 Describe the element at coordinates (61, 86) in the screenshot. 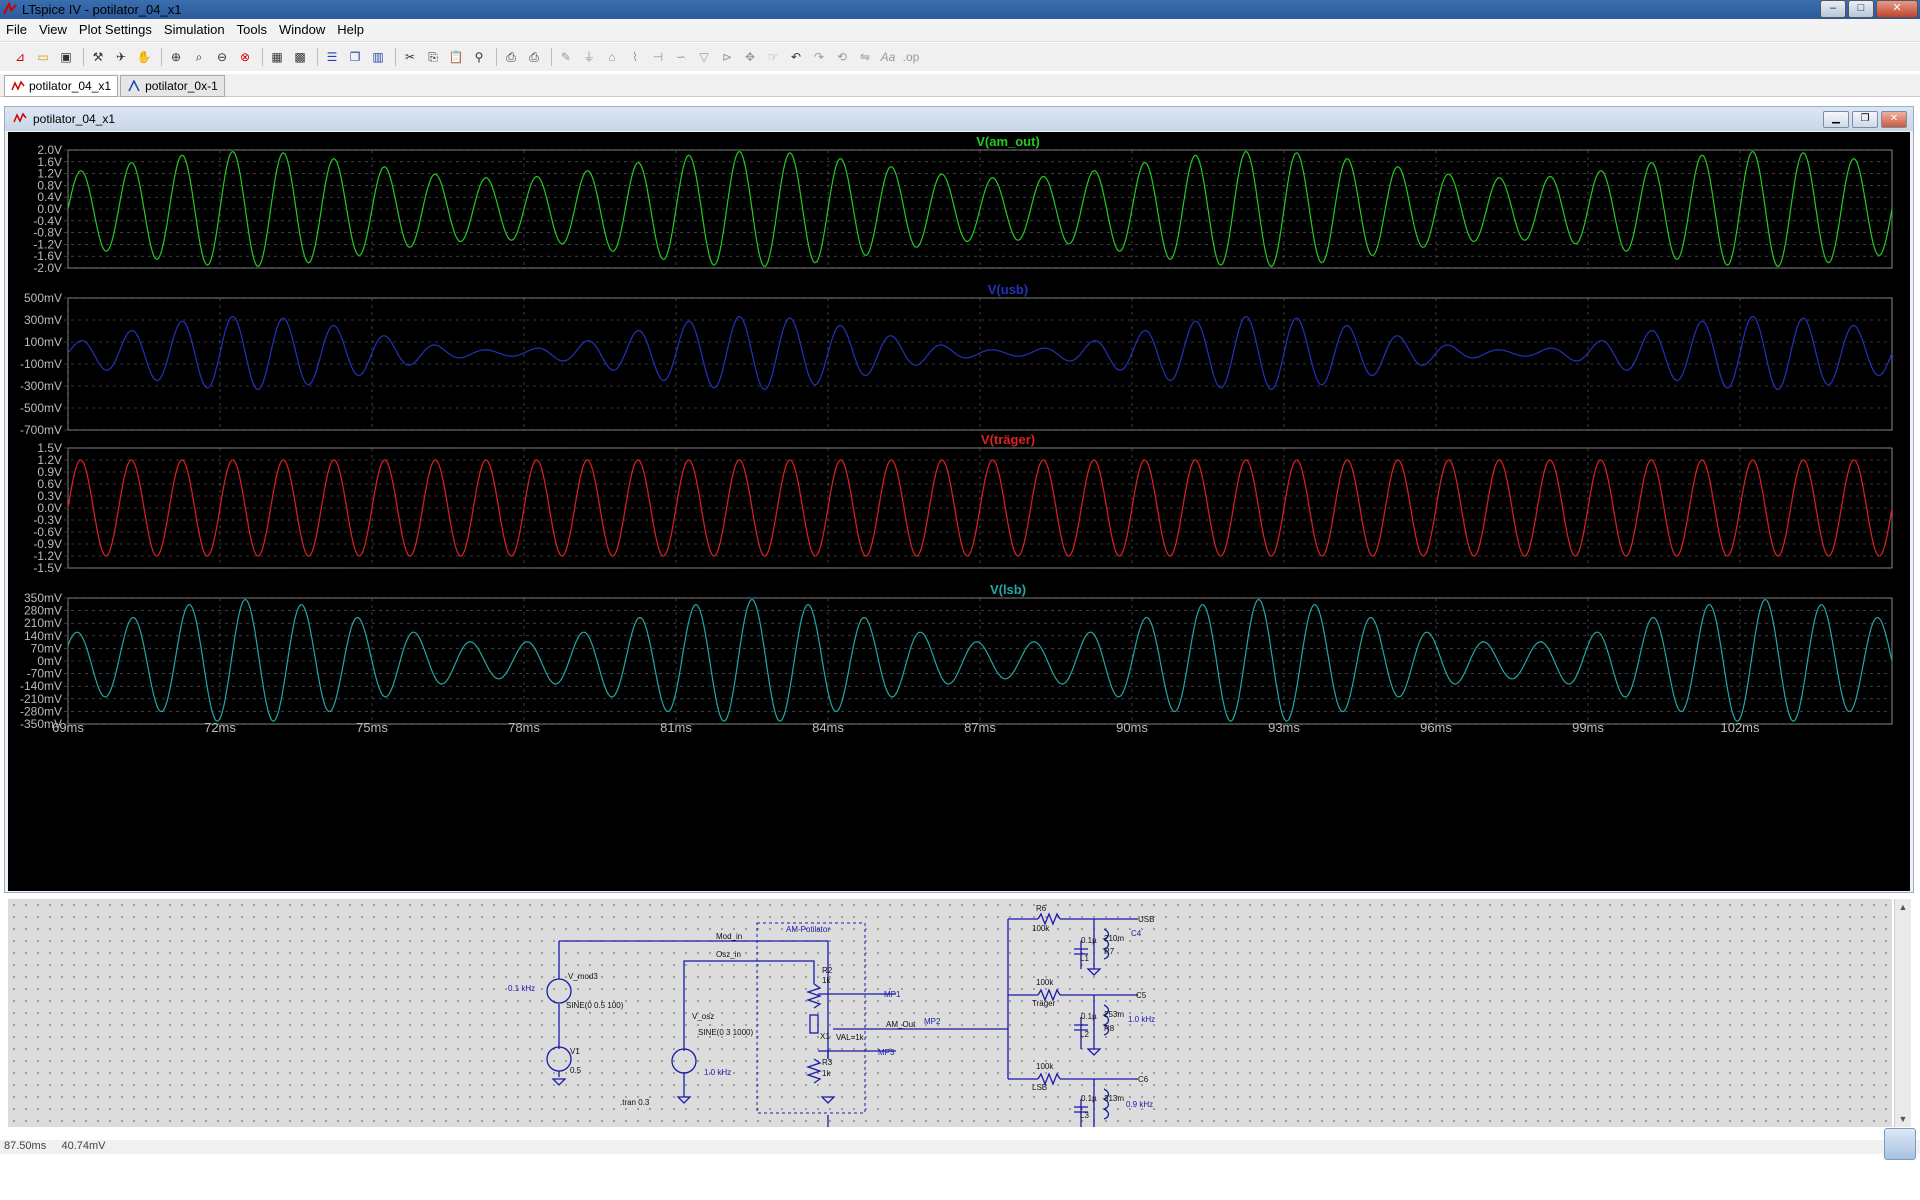

I see `tab-potilator-04-x1: potilator_04_x1` at that location.